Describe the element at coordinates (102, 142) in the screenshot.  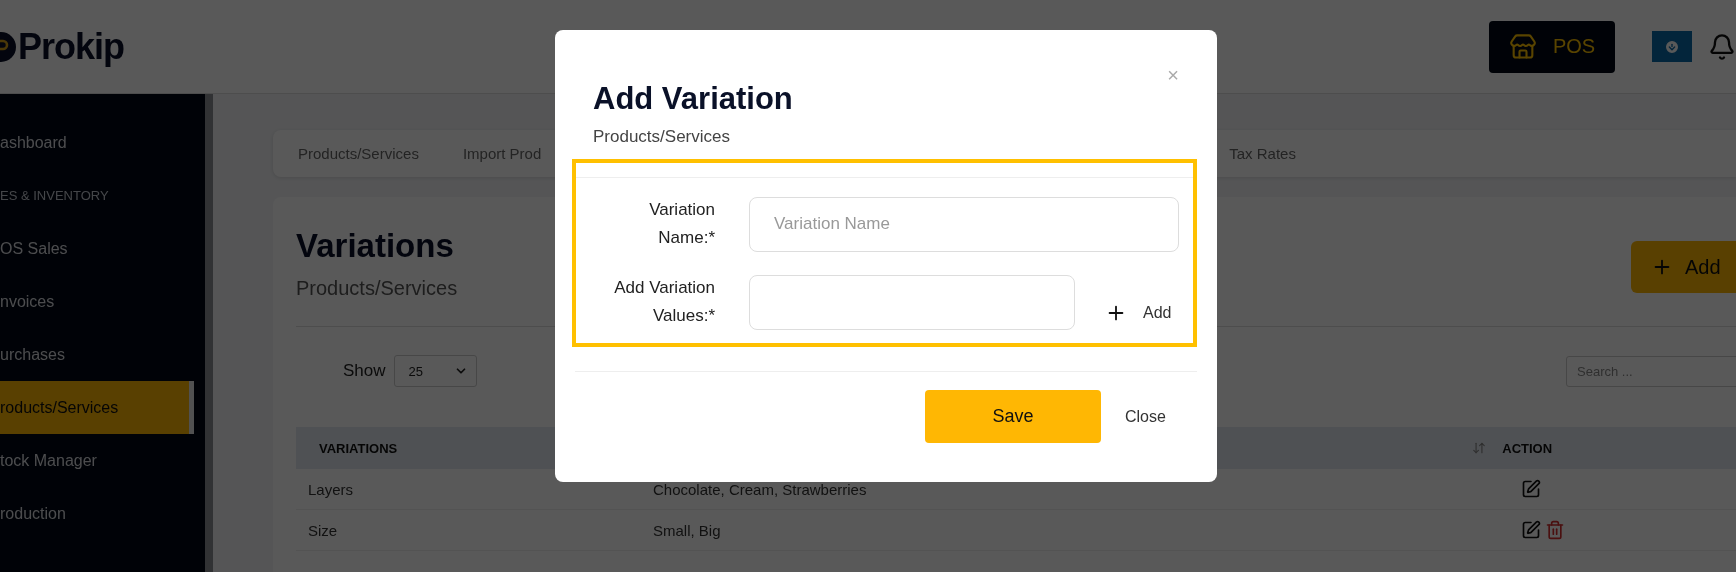
I see `sidebar-item: ashboard` at that location.